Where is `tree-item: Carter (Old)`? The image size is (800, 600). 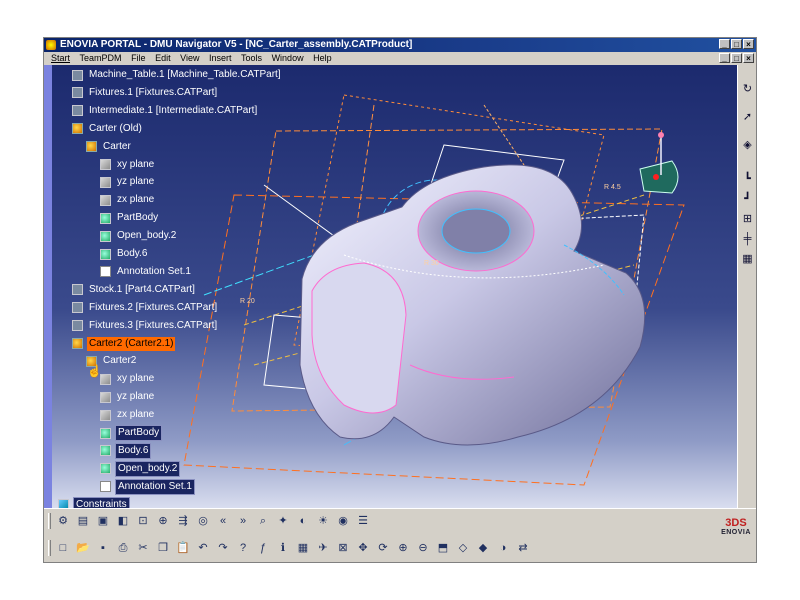
tree-item: Carter (Old) is located at coordinates (108, 129).